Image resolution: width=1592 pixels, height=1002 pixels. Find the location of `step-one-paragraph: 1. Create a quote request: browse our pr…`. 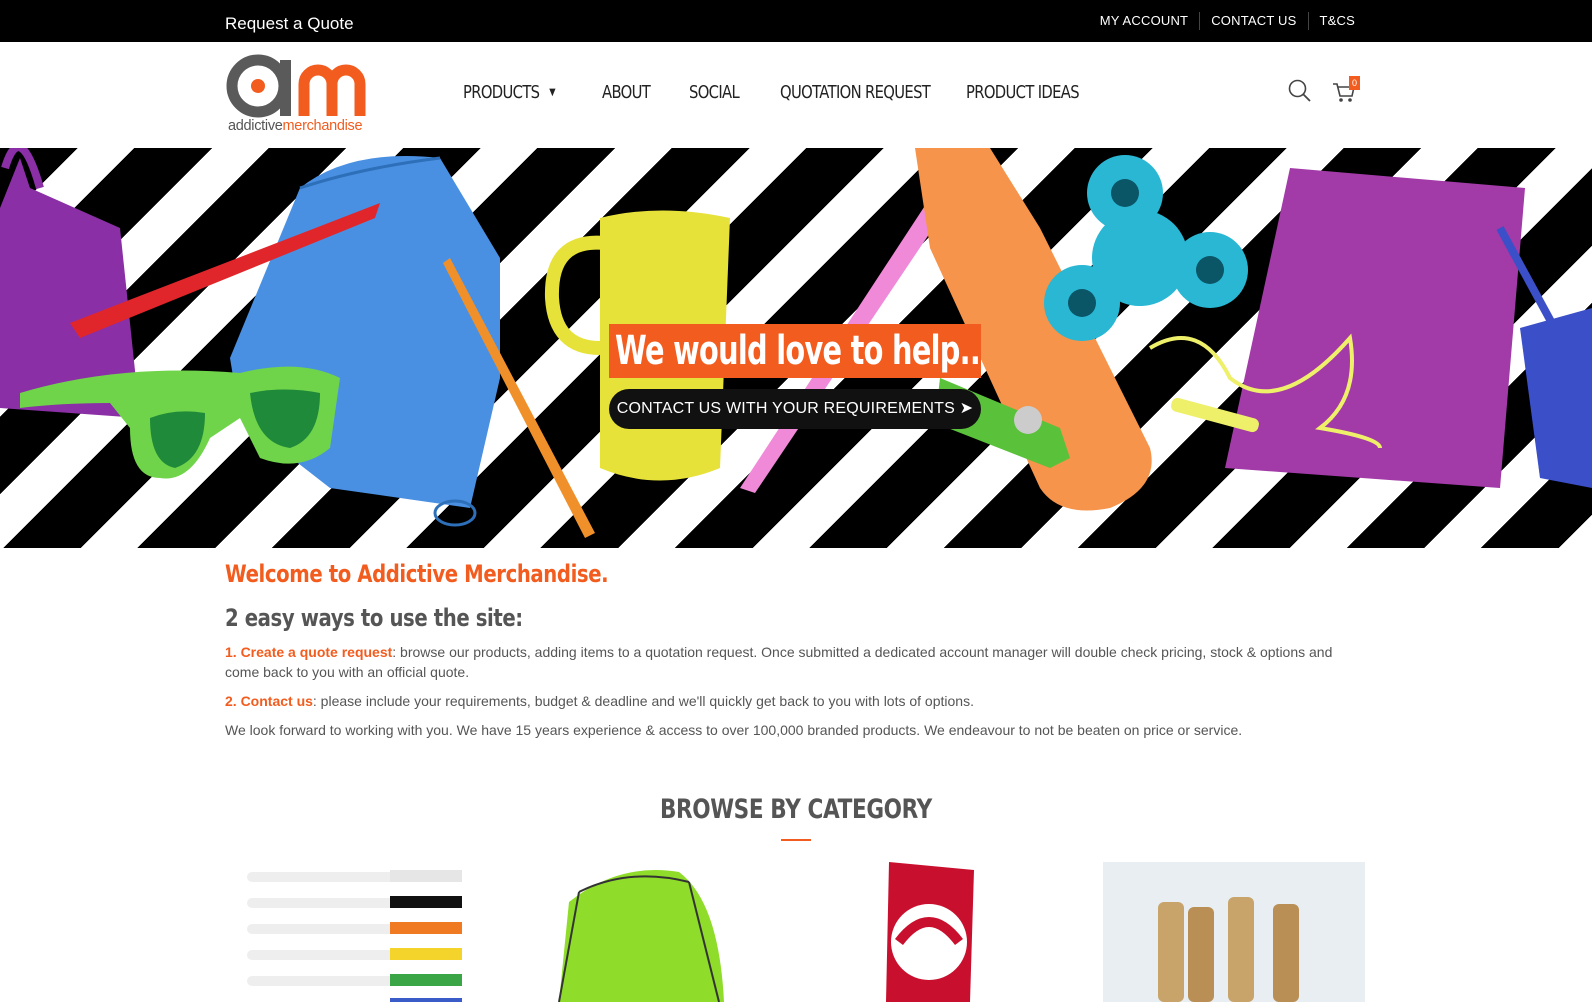

step-one-paragraph: 1. Create a quote request: browse our pr… is located at coordinates (796, 662).